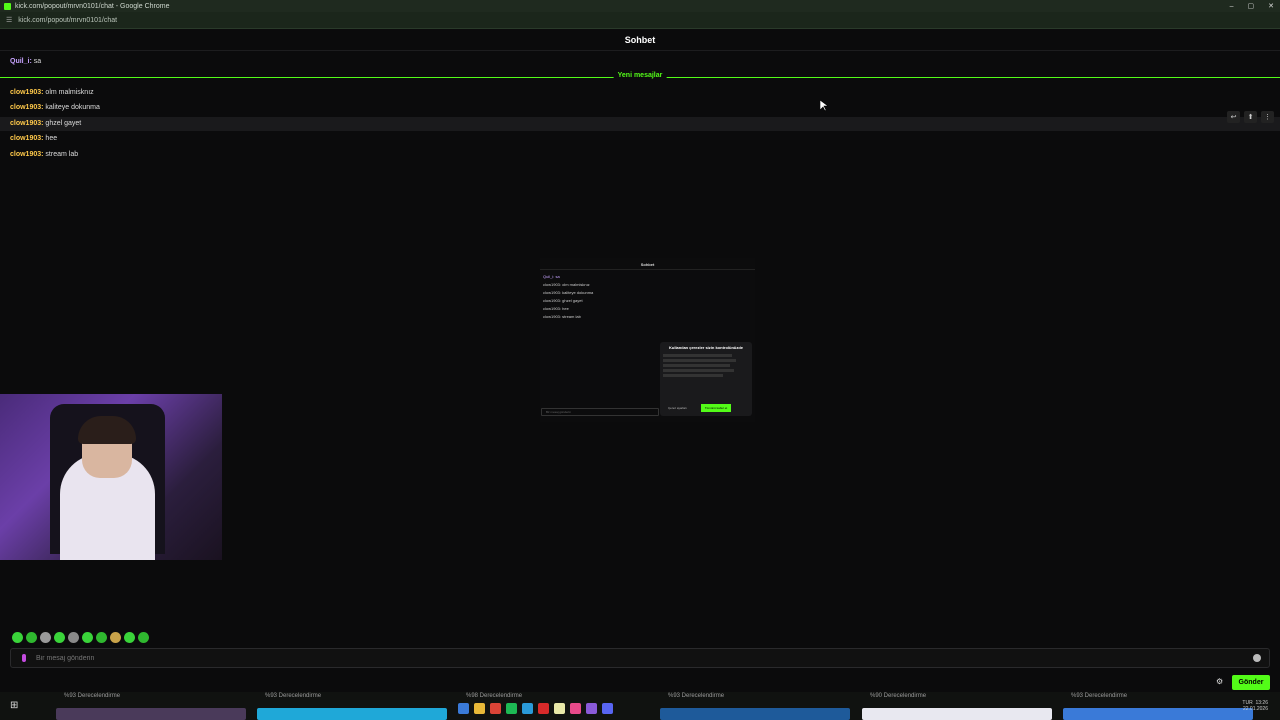 The image size is (1280, 720). What do you see at coordinates (24, 658) in the screenshot?
I see `microphone-icon` at bounding box center [24, 658].